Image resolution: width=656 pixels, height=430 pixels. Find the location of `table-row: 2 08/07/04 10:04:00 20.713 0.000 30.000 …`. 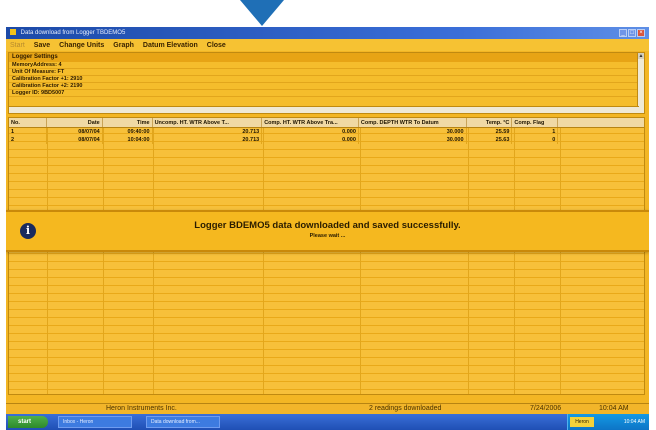

table-row: 2 08/07/04 10:04:00 20.713 0.000 30.000 … is located at coordinates (326, 140).